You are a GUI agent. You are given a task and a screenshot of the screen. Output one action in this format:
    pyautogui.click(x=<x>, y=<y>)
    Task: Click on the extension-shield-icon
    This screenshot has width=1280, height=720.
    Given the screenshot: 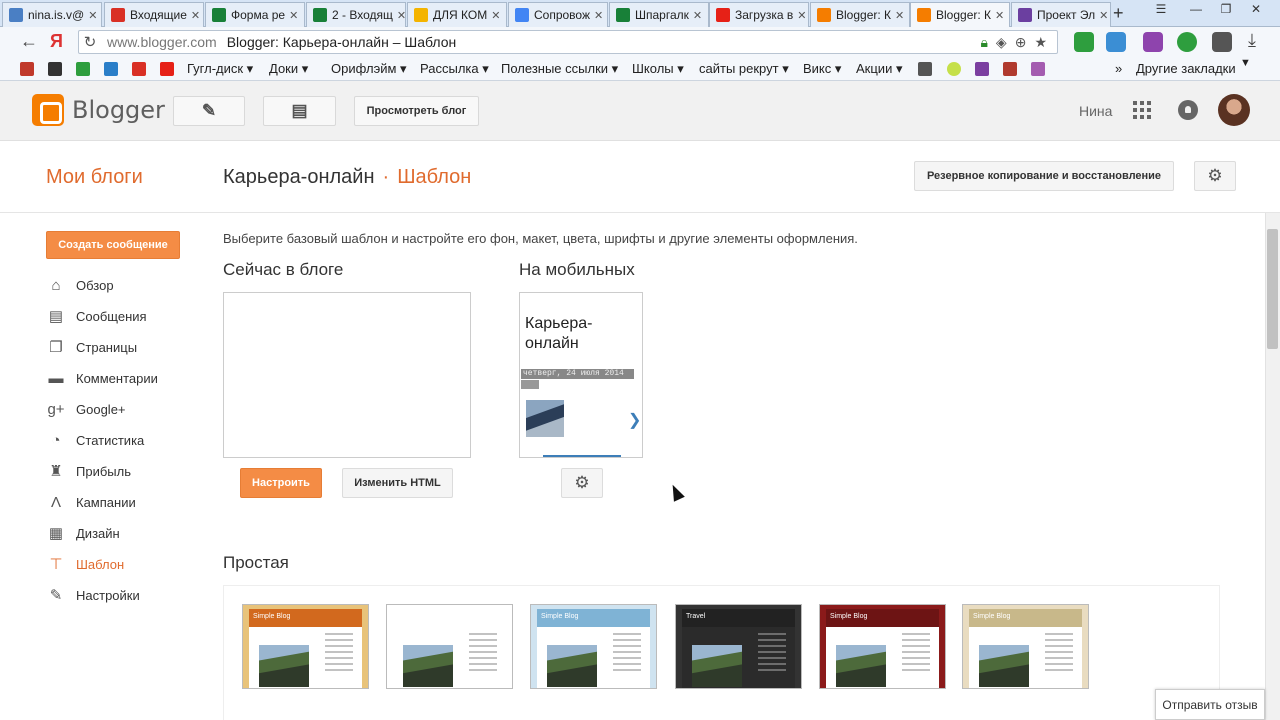 What is the action you would take?
    pyautogui.click(x=1084, y=42)
    